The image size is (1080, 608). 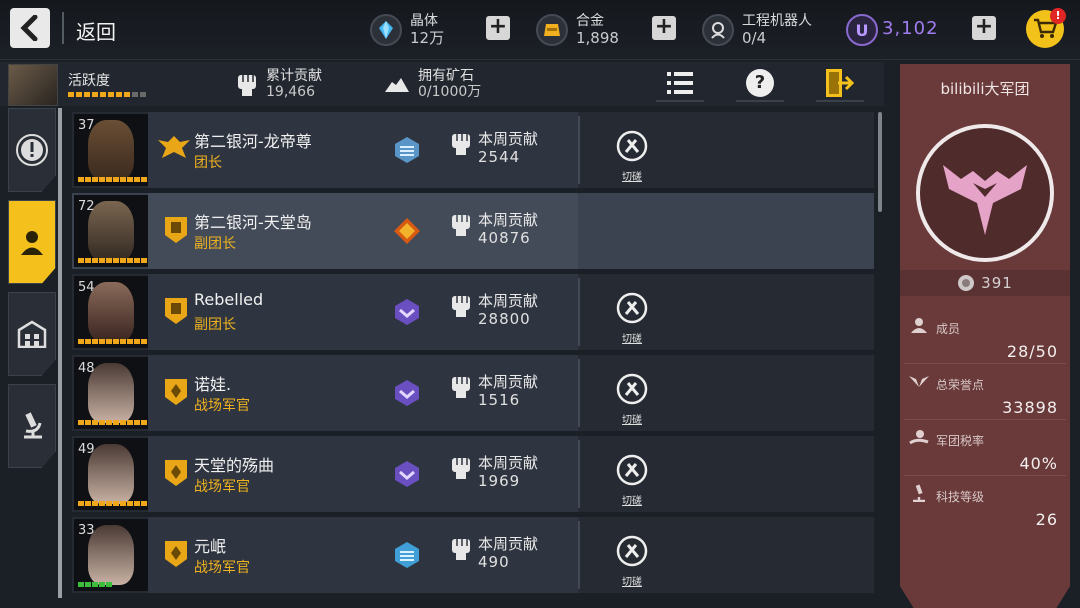 I want to click on members-icon, so click(x=919, y=325).